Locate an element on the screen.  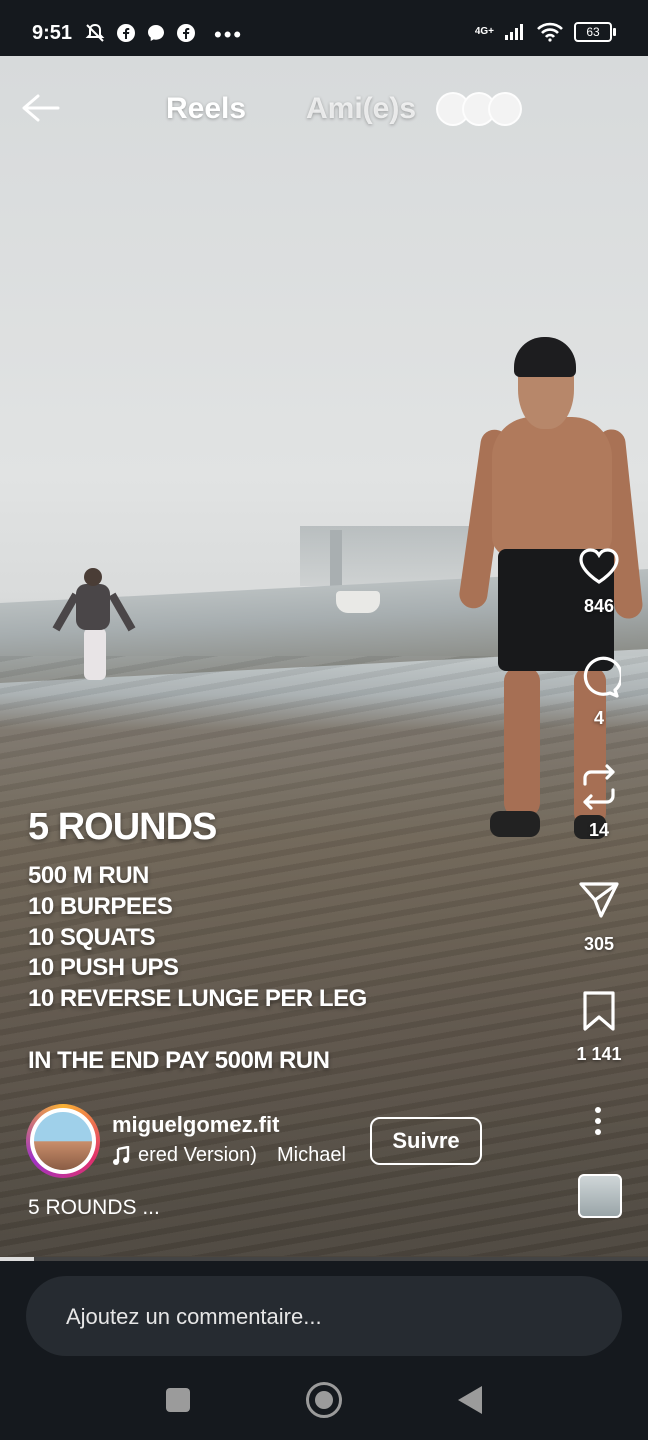
notification-icons is located at coordinates (140, 33).